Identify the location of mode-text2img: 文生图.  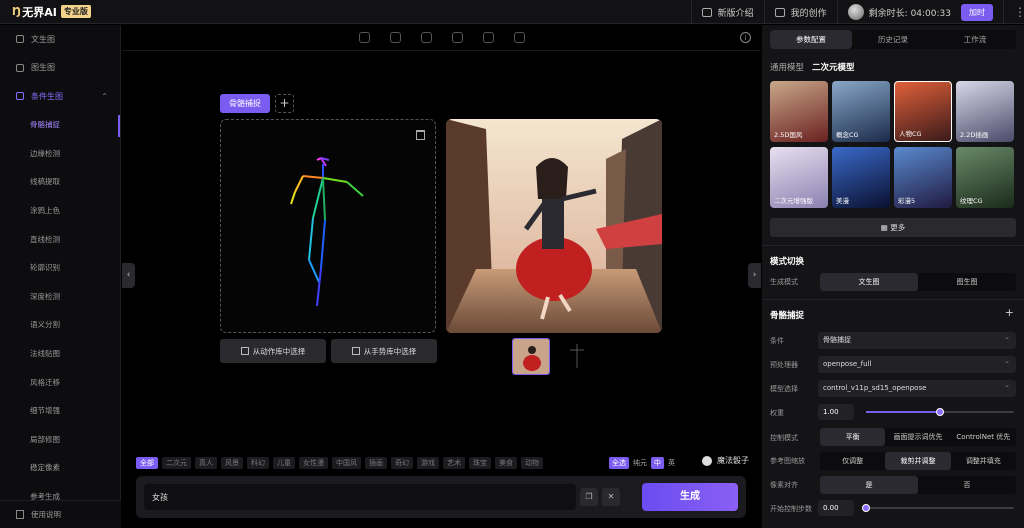
(869, 282).